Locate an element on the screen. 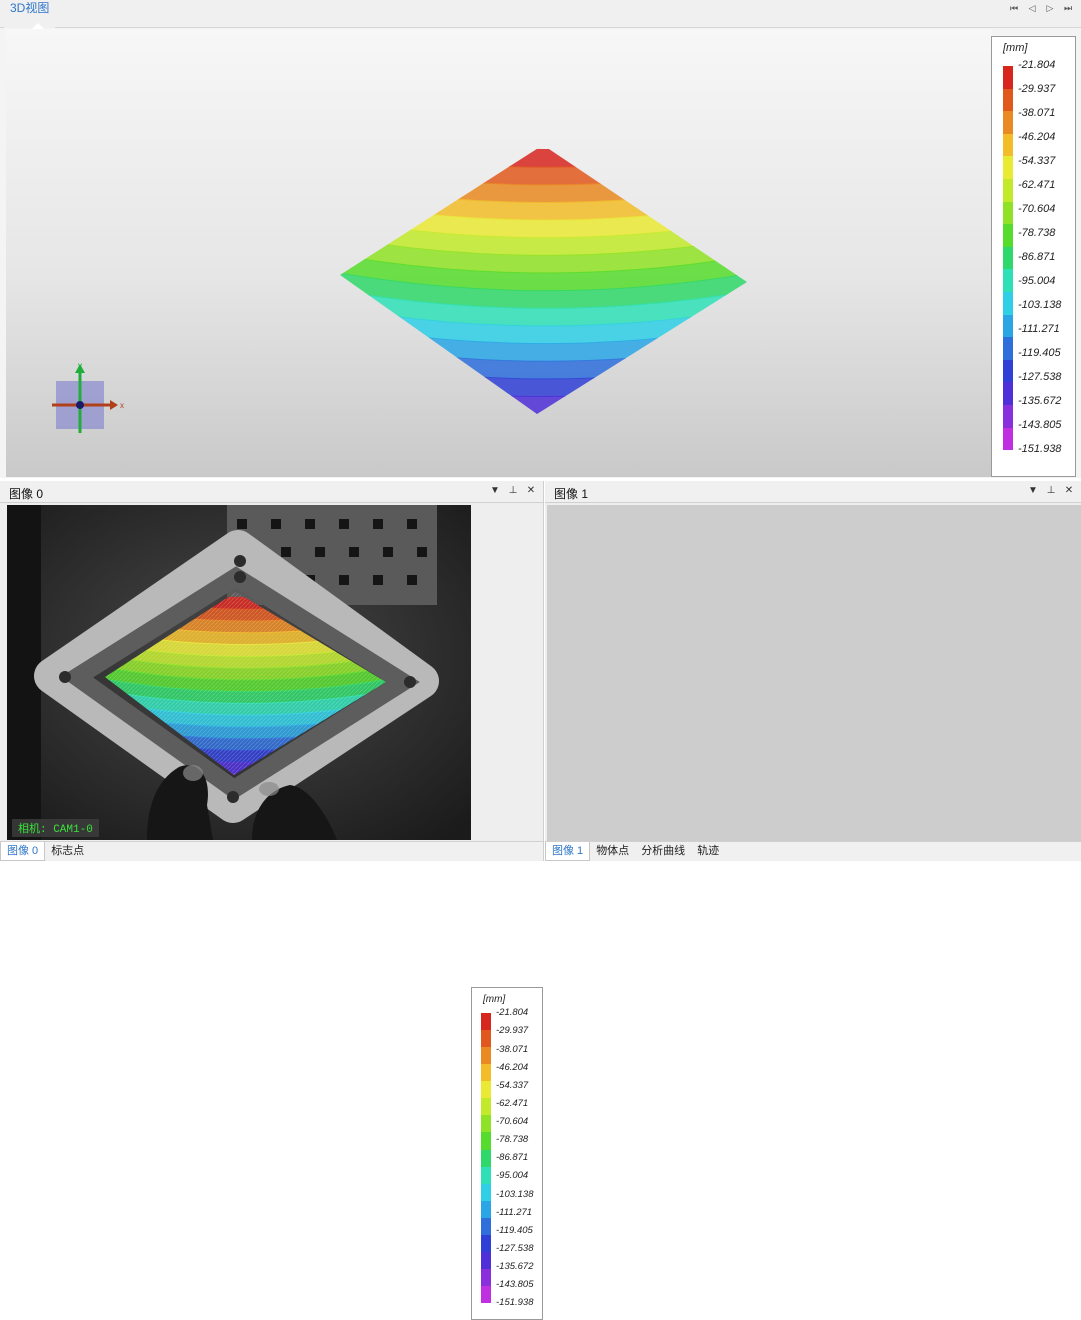 The height and width of the screenshot is (1320, 1081). legend-tick-label: -143.805 is located at coordinates (515, 1285).